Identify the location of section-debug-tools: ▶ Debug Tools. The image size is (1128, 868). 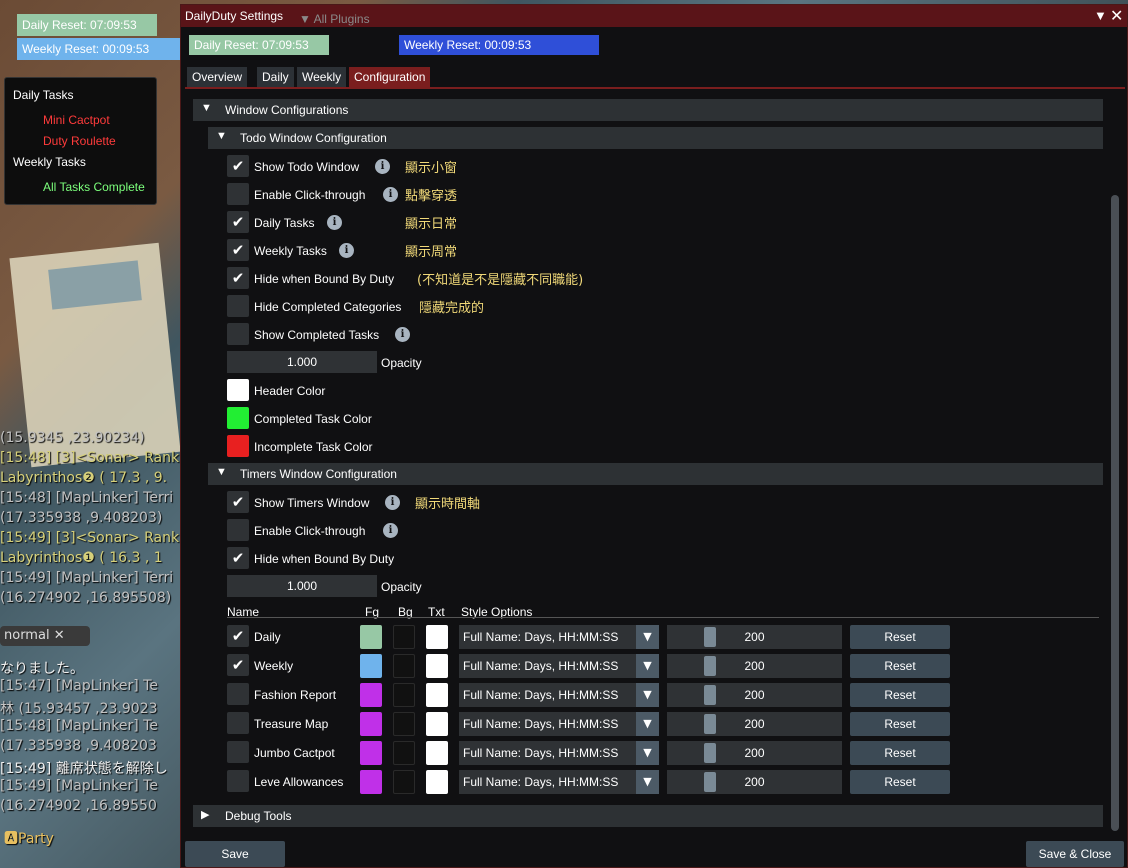
(648, 816).